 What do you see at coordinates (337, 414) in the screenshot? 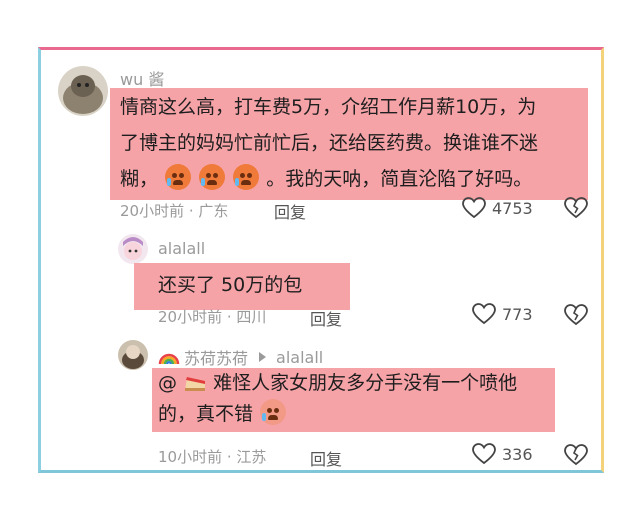
I see `comment-text-line: 的，真不错` at bounding box center [337, 414].